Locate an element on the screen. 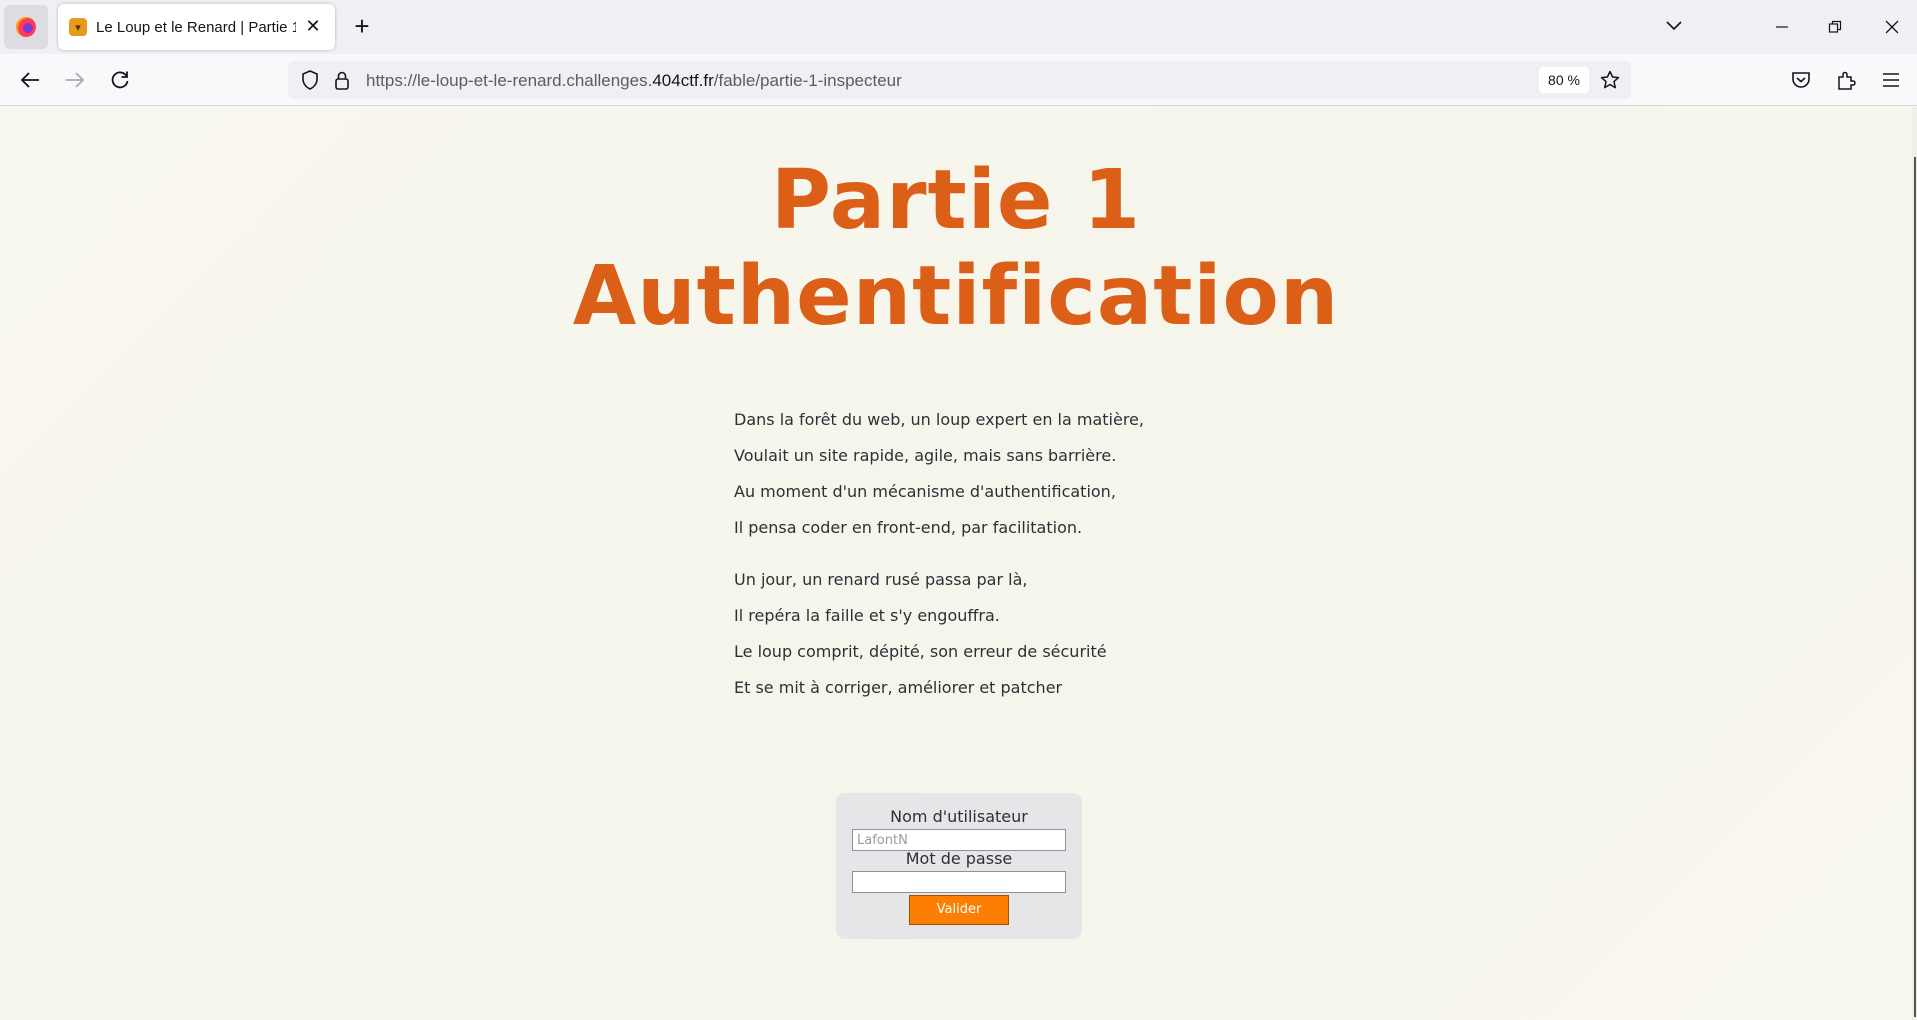 This screenshot has width=1917, height=1020. firefox-icon is located at coordinates (26, 27).